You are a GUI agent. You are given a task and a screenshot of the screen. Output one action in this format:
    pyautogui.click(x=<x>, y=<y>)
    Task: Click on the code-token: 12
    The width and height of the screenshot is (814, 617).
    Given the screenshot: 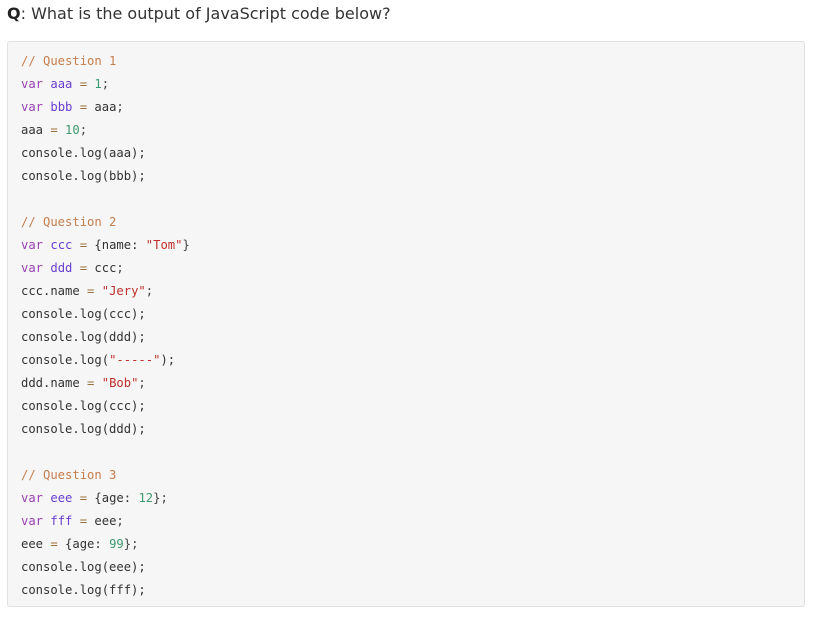 What is the action you would take?
    pyautogui.click(x=146, y=498)
    